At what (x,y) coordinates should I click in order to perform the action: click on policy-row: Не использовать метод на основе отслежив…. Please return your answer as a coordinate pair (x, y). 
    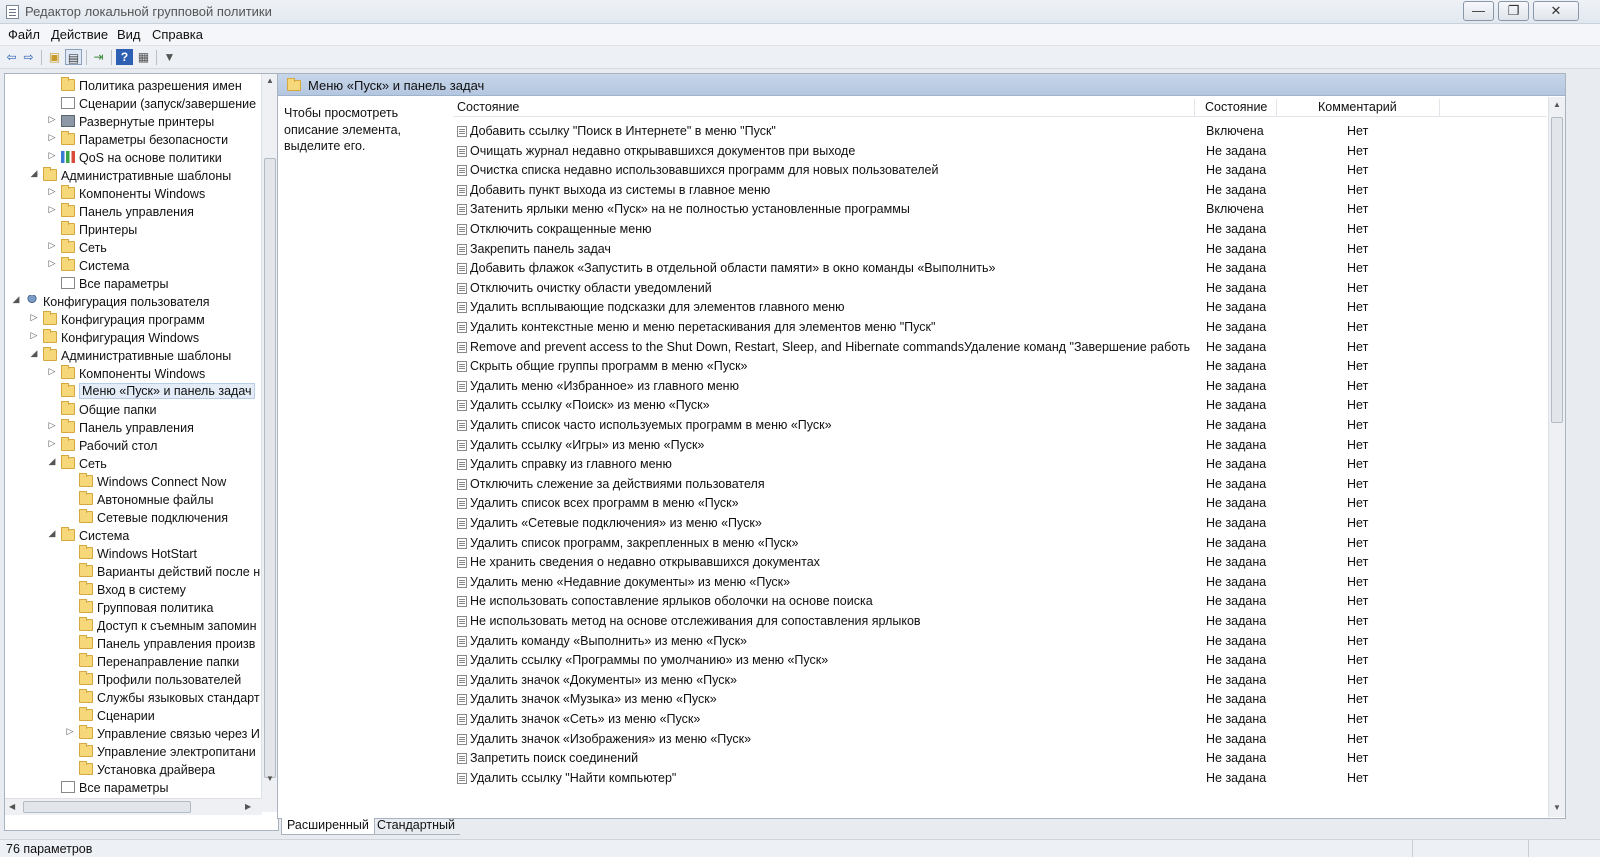
    Looking at the image, I should click on (998, 621).